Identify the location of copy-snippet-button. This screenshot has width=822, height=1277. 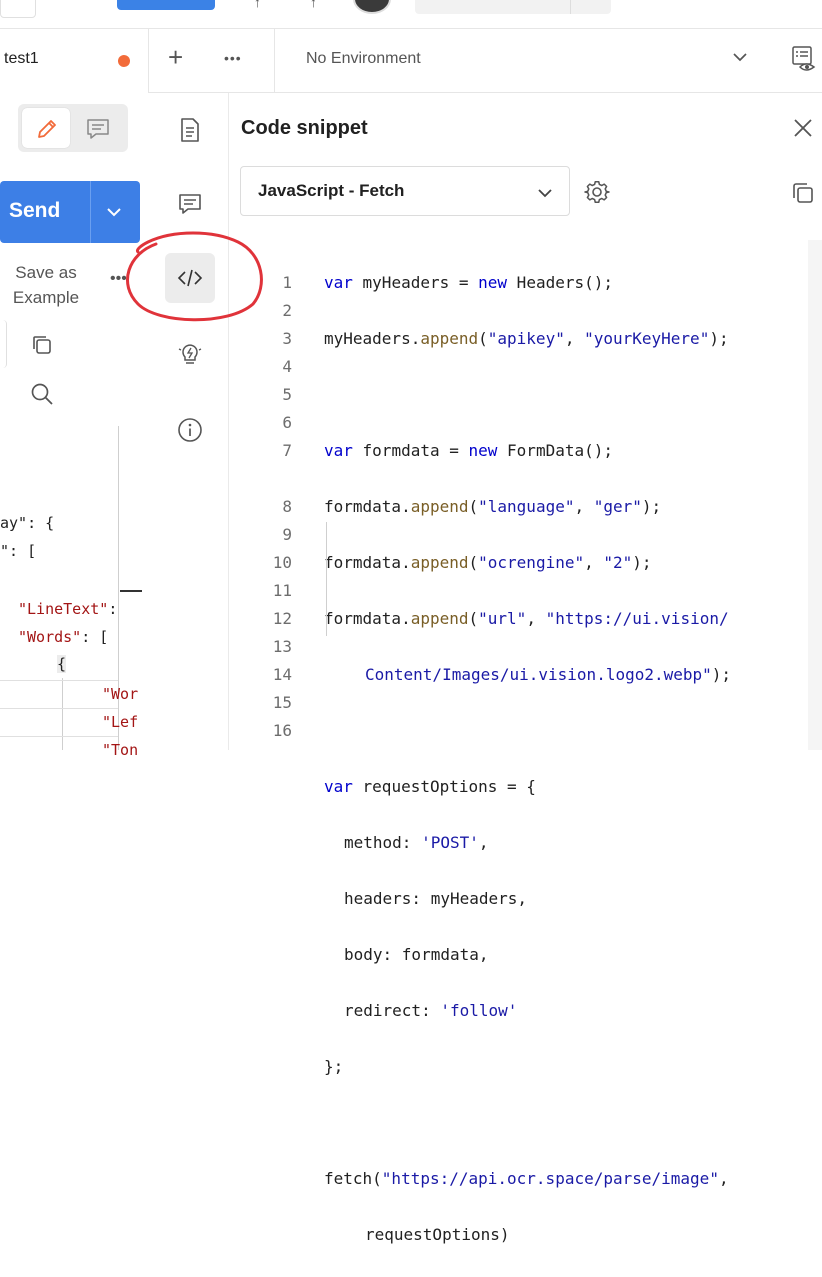
(803, 193).